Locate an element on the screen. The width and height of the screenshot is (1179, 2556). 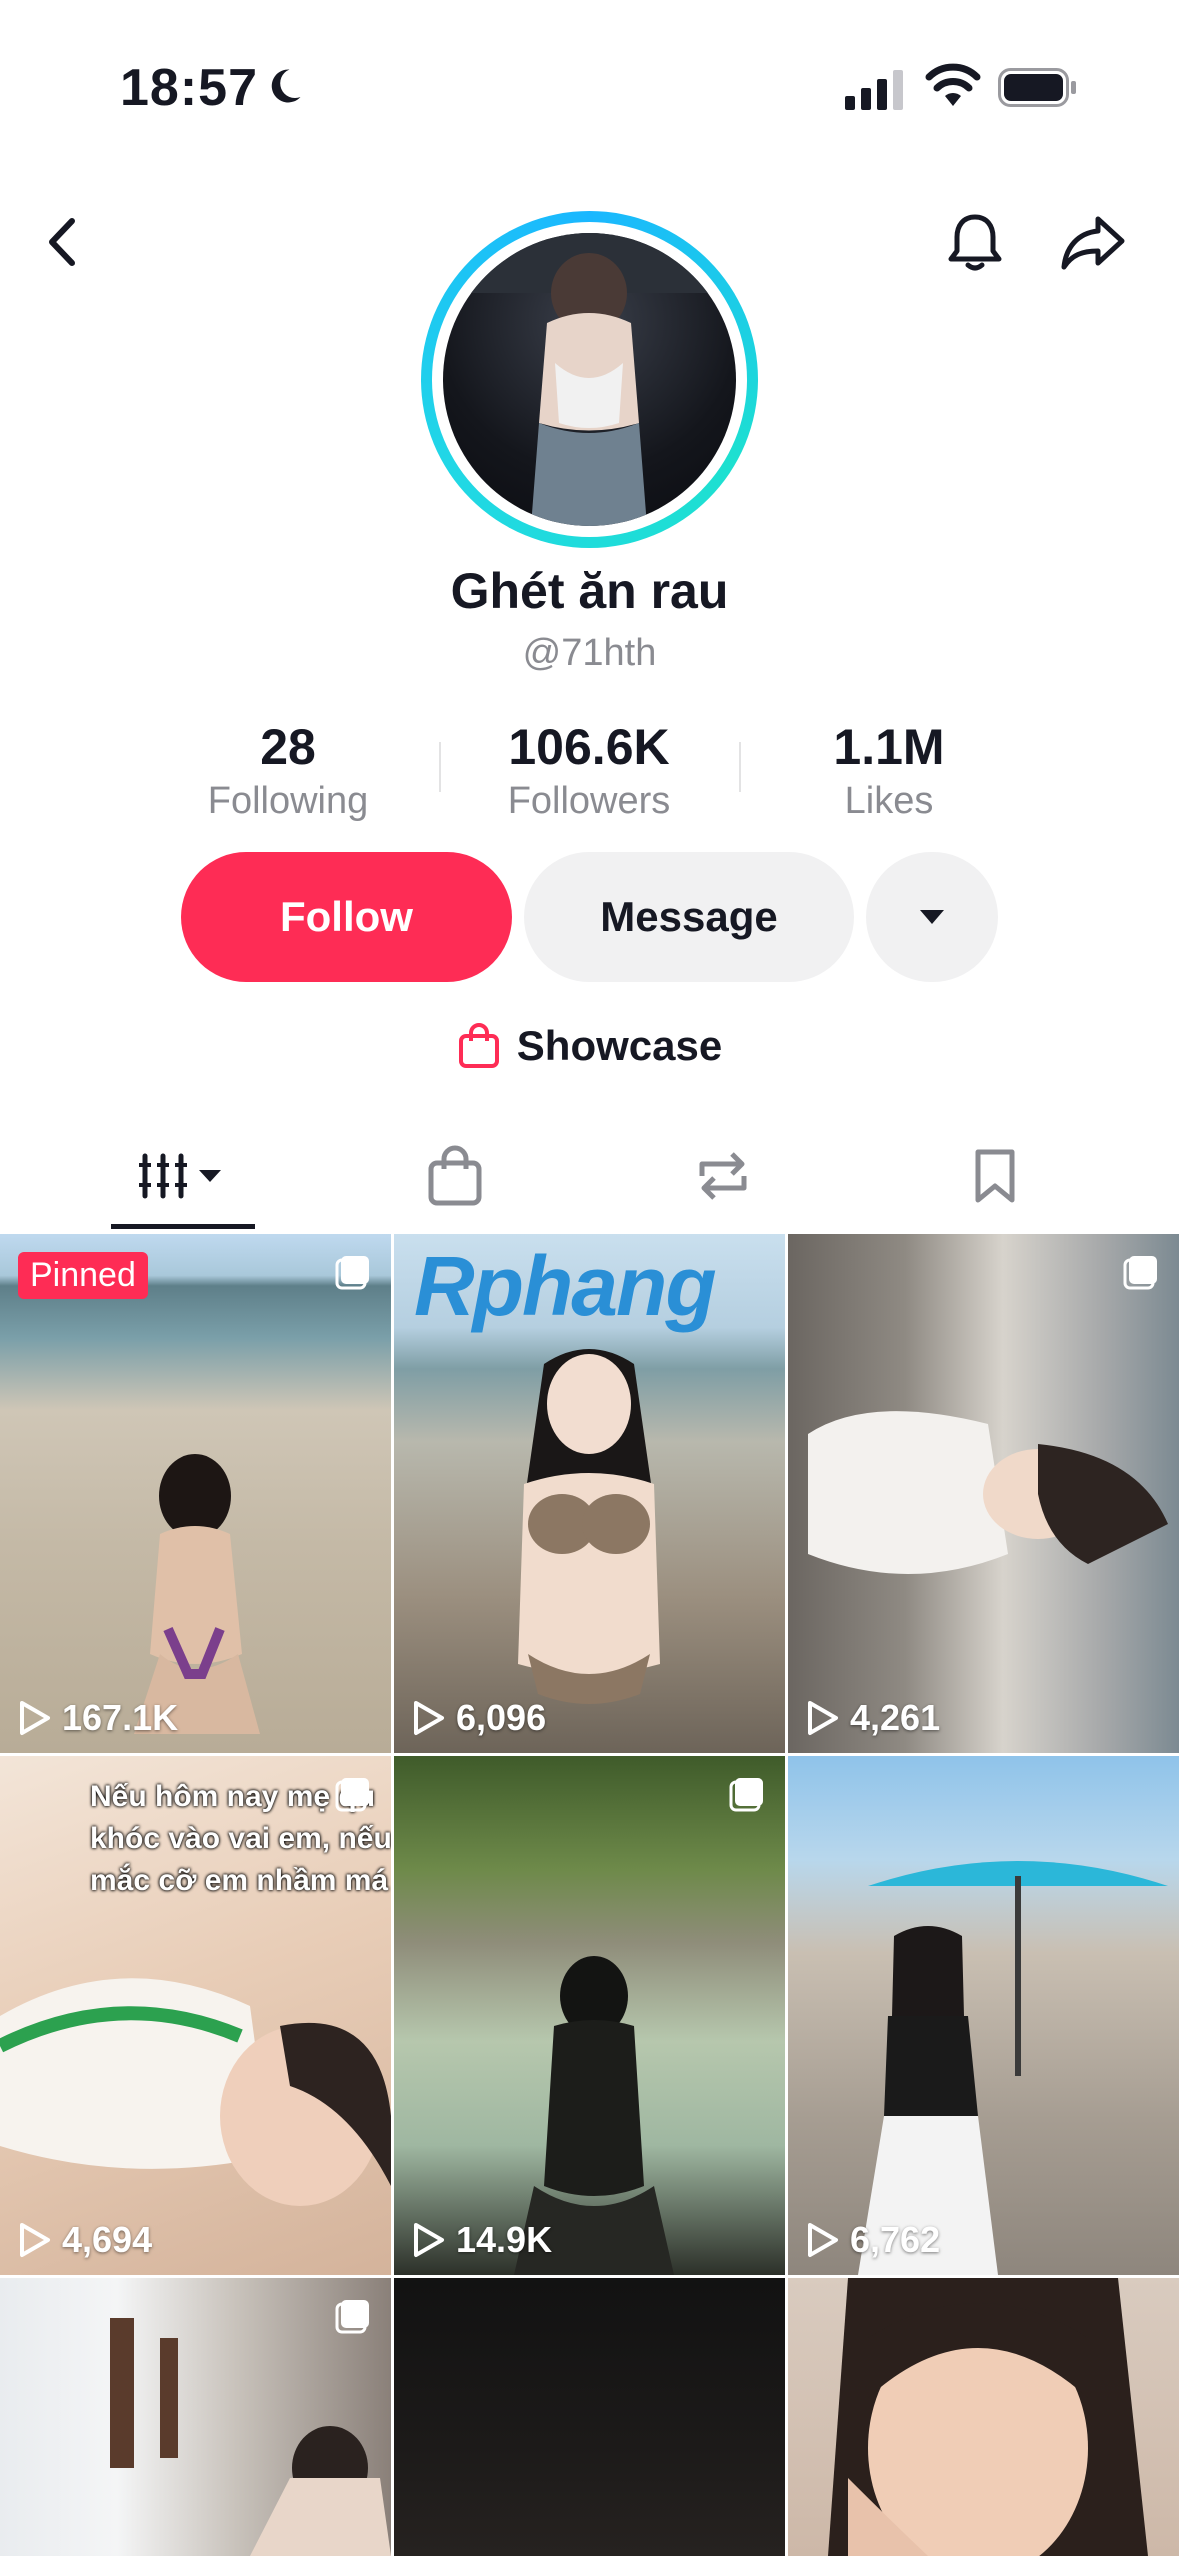
suggested-accounts-button is located at coordinates (932, 917).